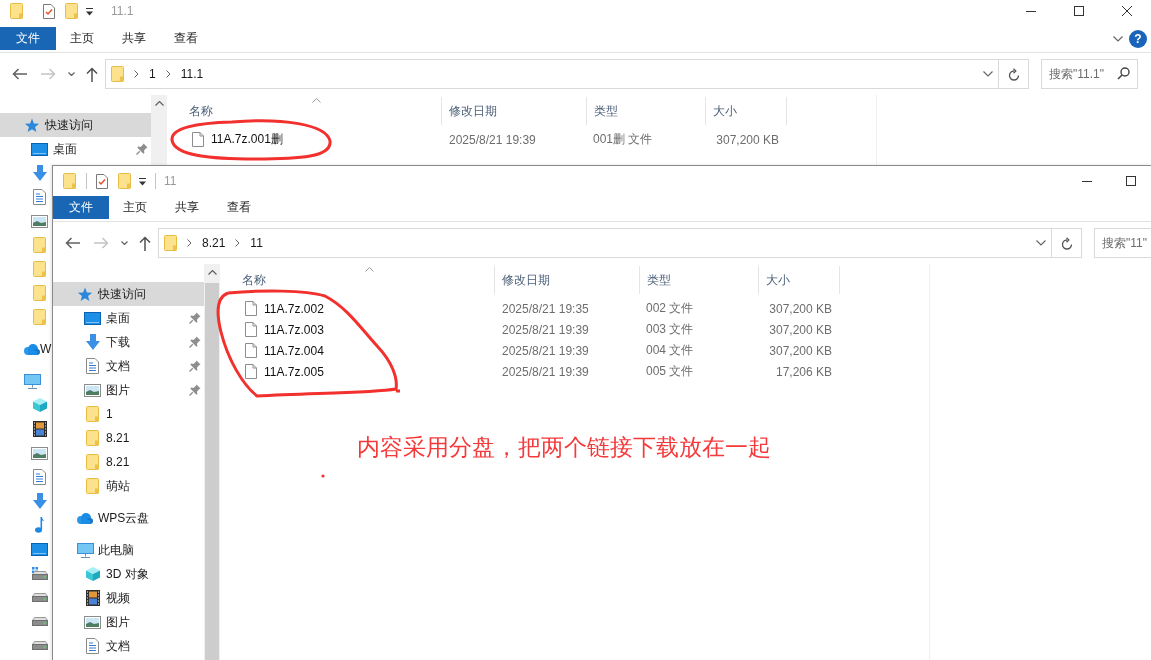  Describe the element at coordinates (605, 243) in the screenshot. I see `address-bar: 8.21 11` at that location.